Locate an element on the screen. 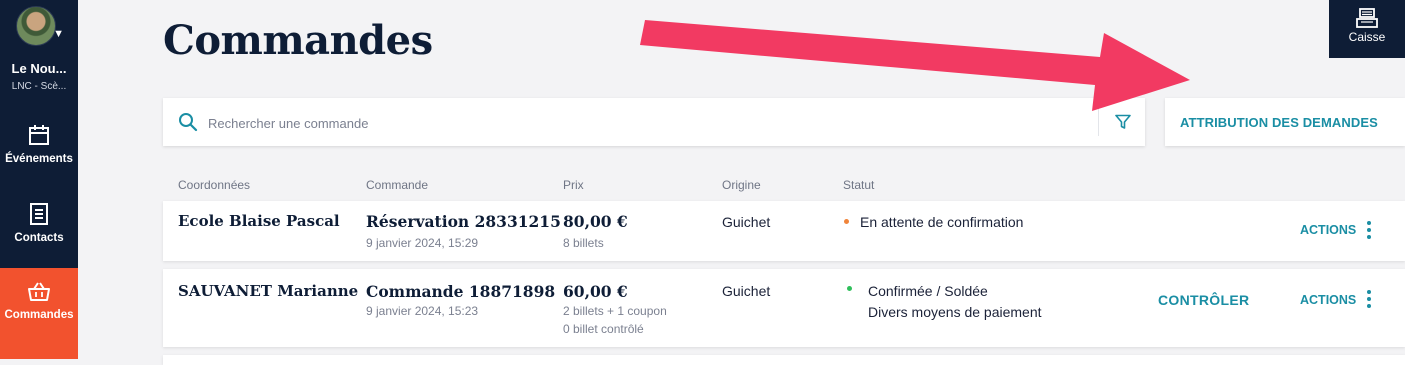 This screenshot has width=1405, height=365. user-menu: ▼ is located at coordinates (40, 26).